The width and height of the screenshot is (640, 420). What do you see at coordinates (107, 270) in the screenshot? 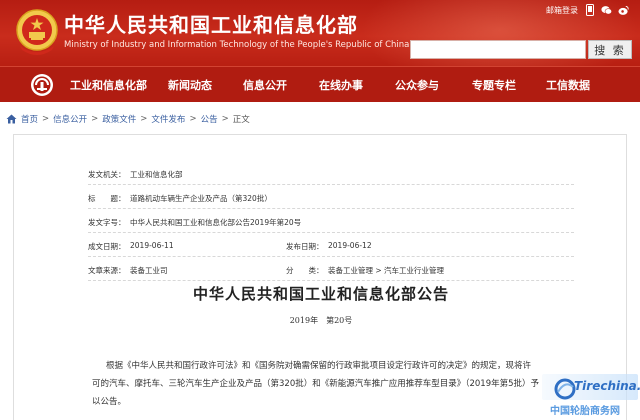
I see `meta-source-label: 文章来源：` at bounding box center [107, 270].